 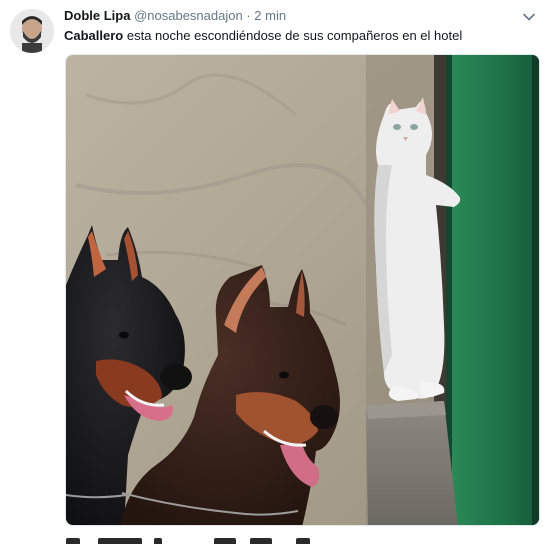 I want to click on display-name: Doble Lipa, so click(x=97, y=15).